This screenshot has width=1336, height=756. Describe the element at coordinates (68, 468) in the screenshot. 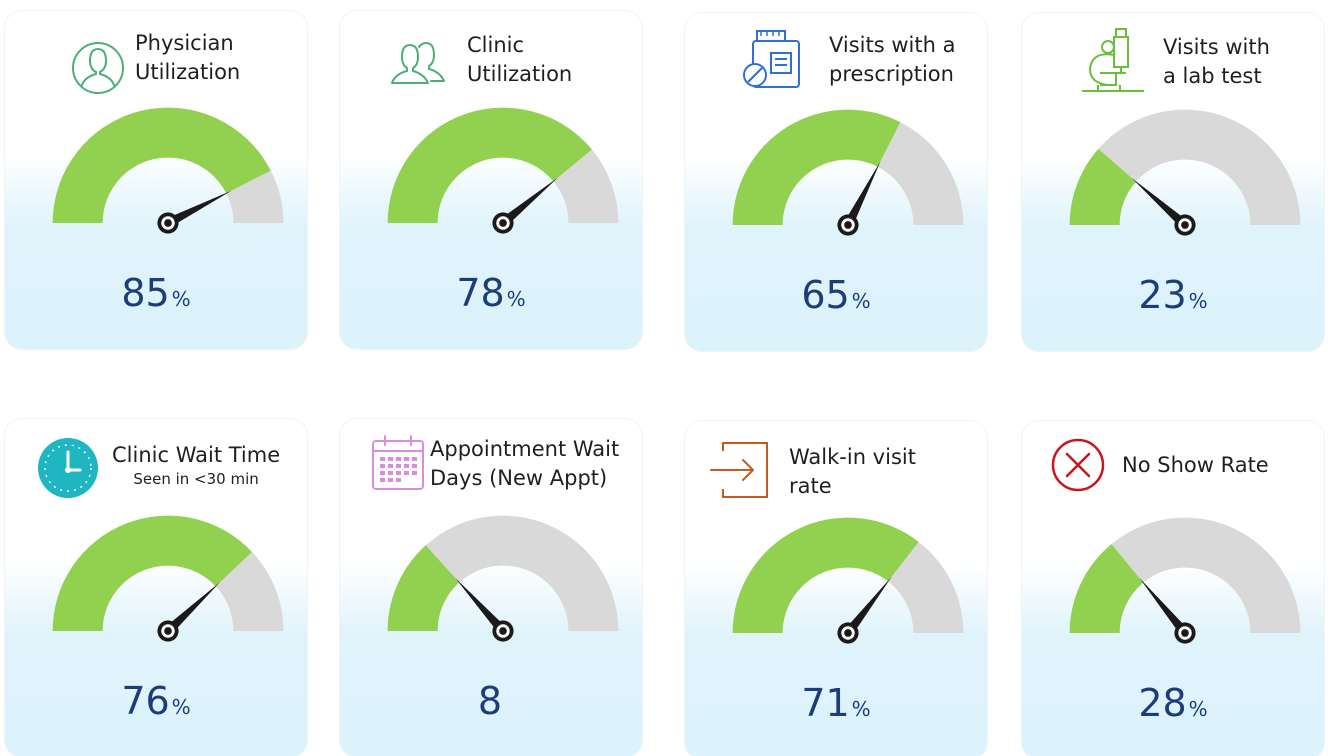

I see `clock-icon` at that location.